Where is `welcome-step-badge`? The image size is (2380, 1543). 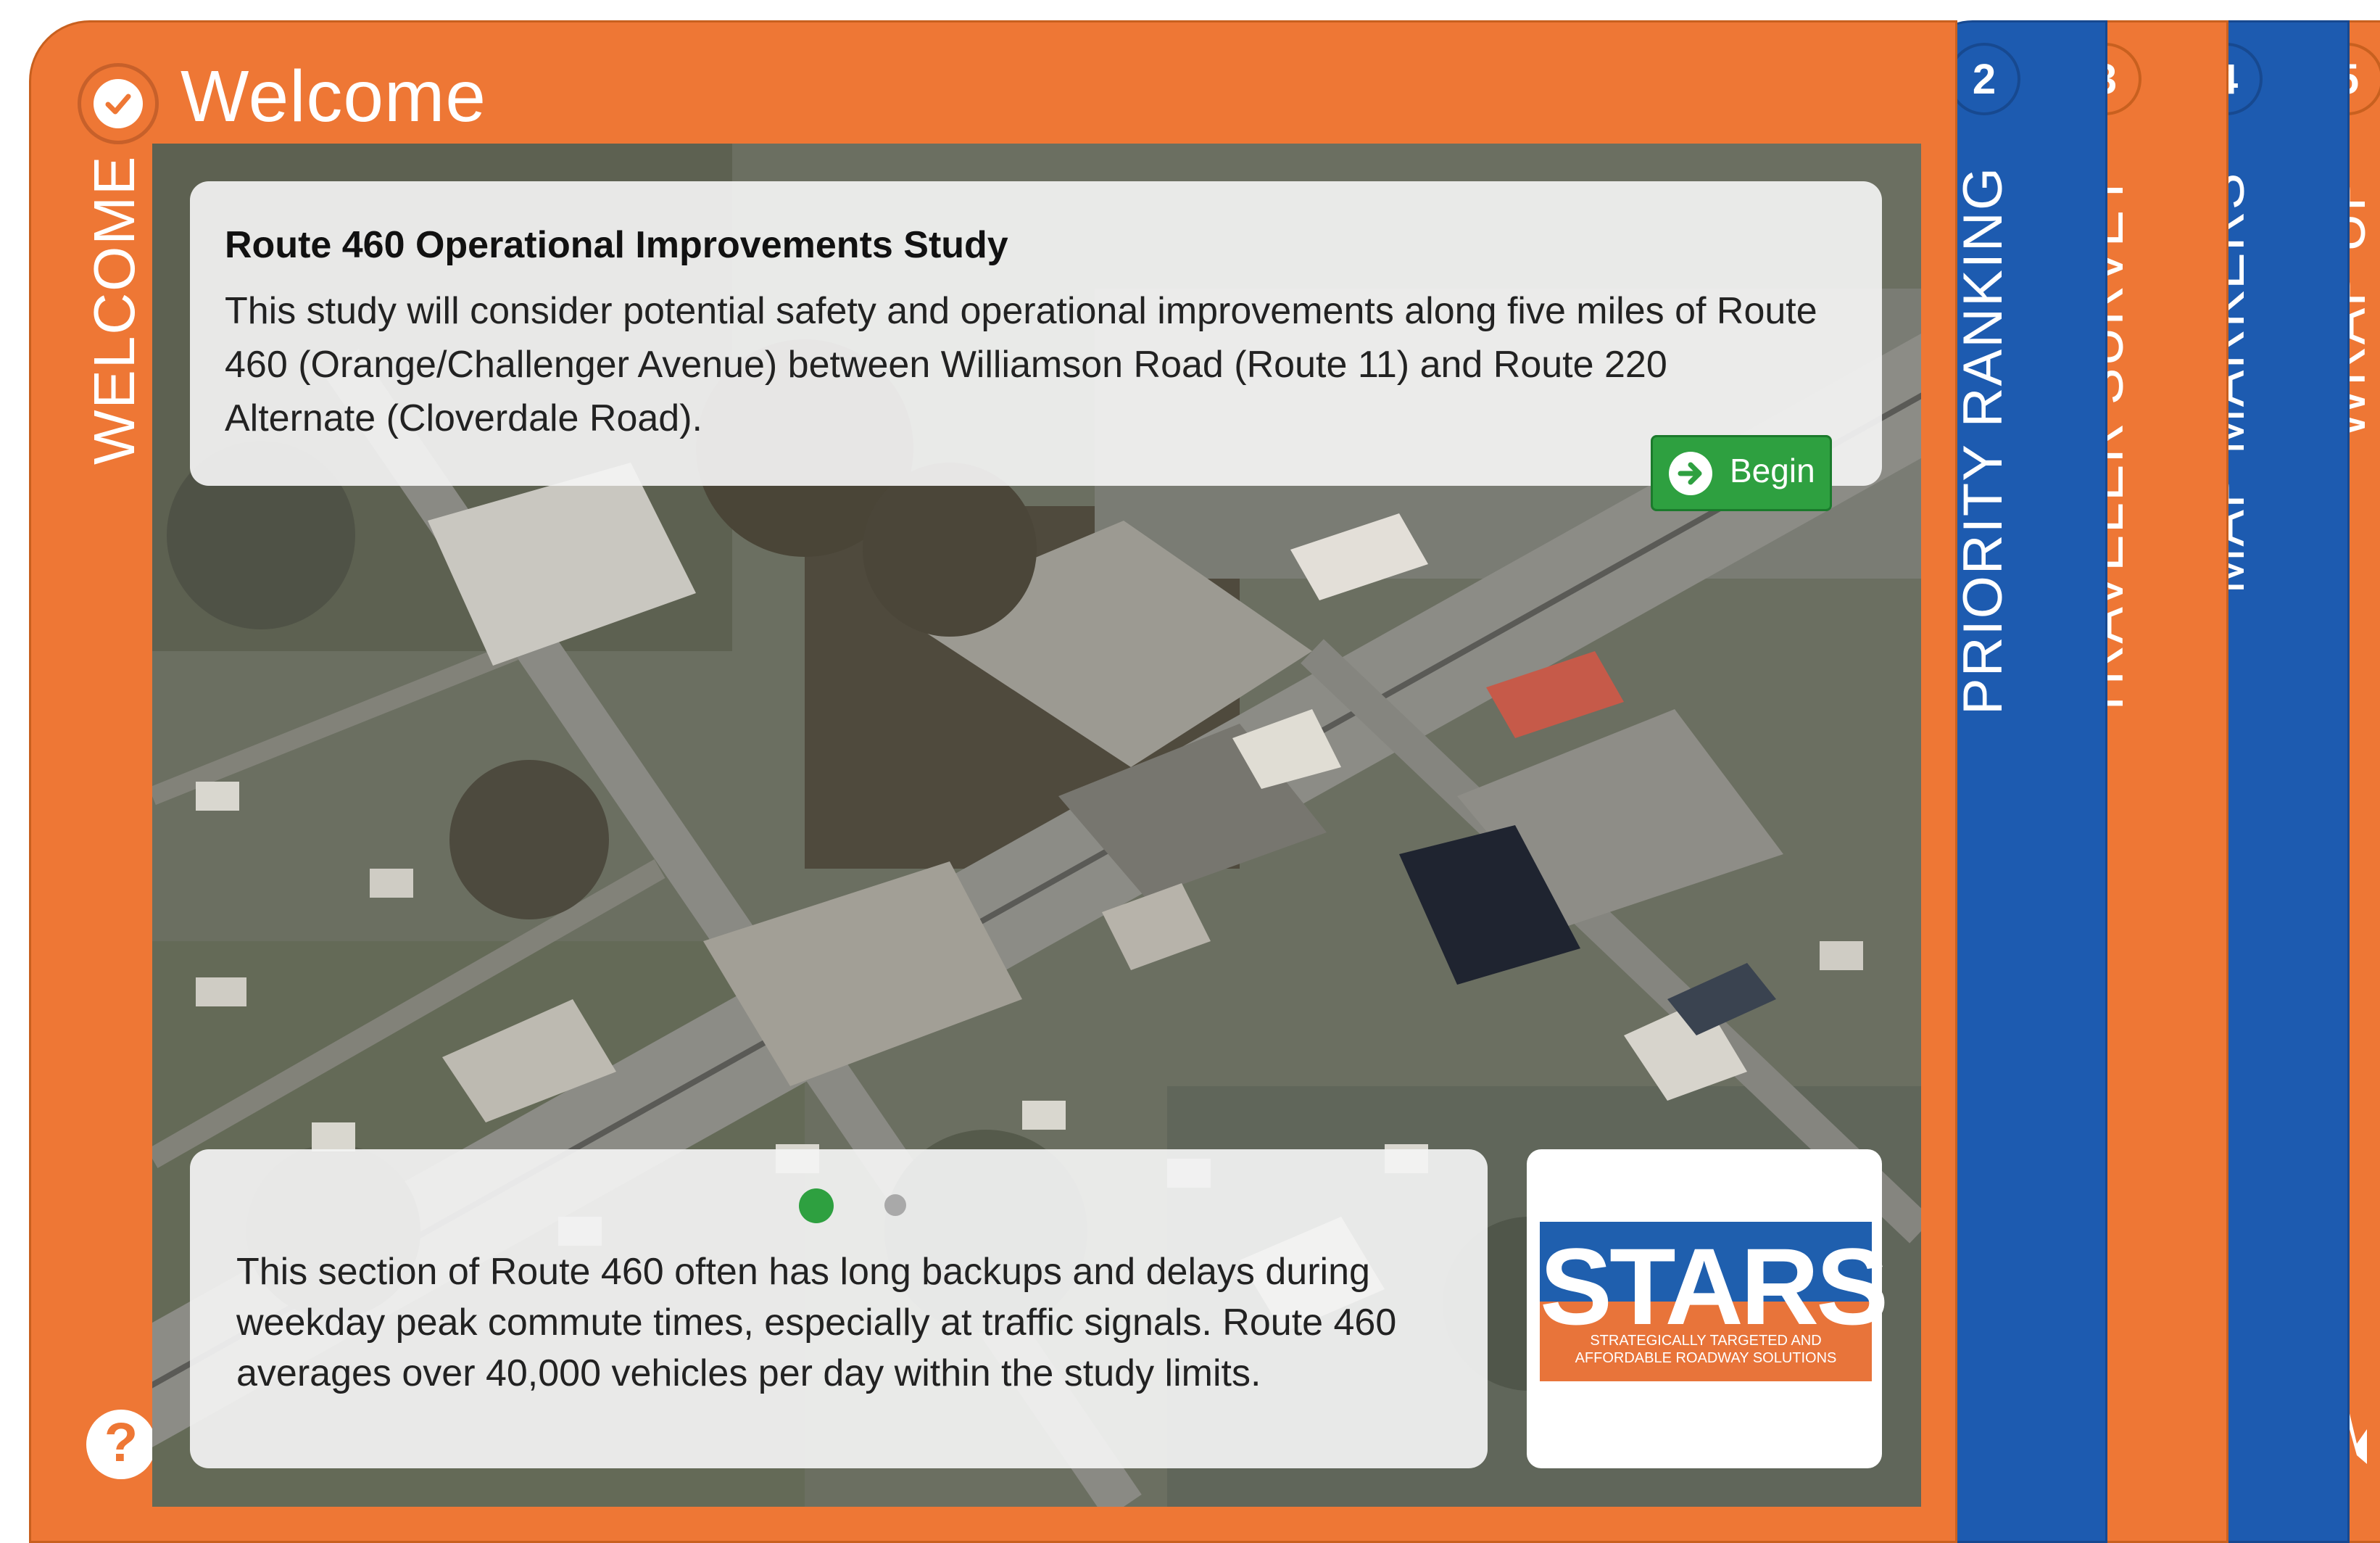 welcome-step-badge is located at coordinates (118, 103).